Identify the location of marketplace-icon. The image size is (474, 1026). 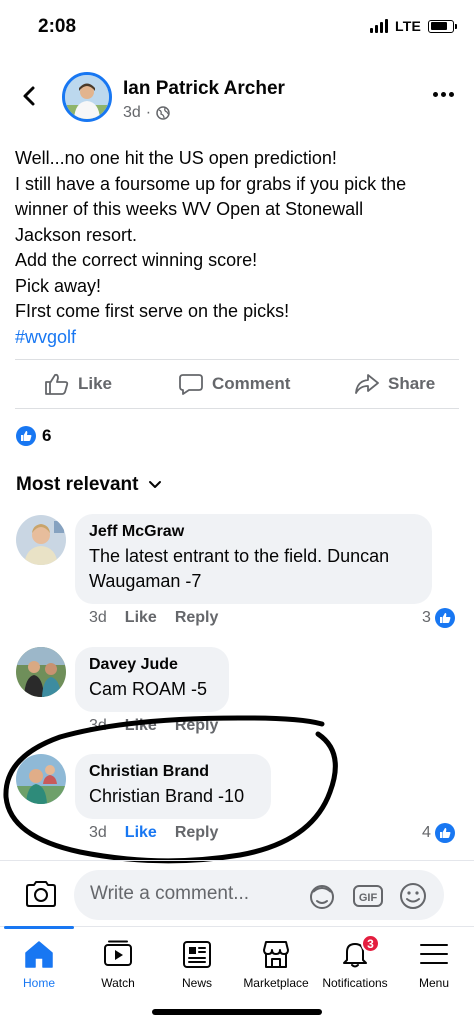
(276, 954).